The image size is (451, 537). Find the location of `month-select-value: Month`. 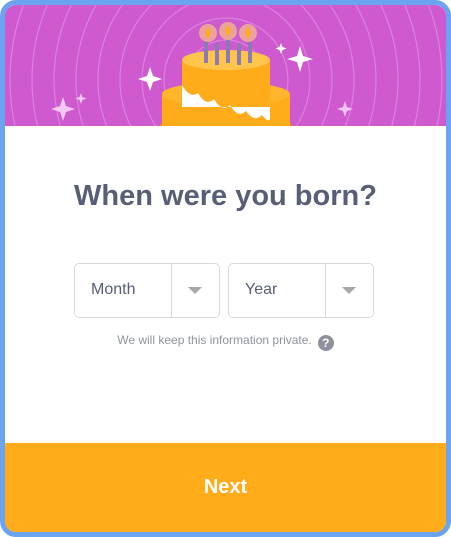

month-select-value: Month is located at coordinates (113, 289).